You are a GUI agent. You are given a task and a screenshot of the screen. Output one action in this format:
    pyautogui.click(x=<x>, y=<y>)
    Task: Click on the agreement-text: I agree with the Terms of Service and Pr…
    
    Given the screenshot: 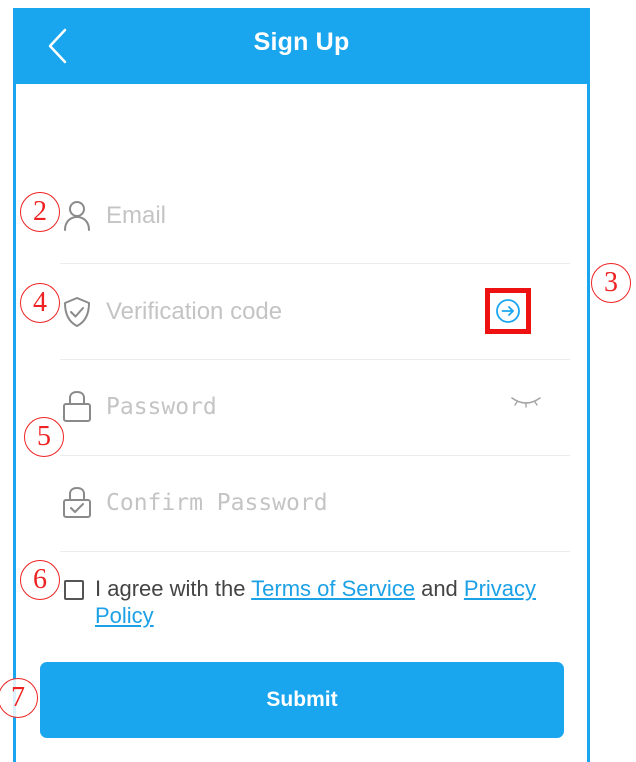 What is the action you would take?
    pyautogui.click(x=330, y=602)
    